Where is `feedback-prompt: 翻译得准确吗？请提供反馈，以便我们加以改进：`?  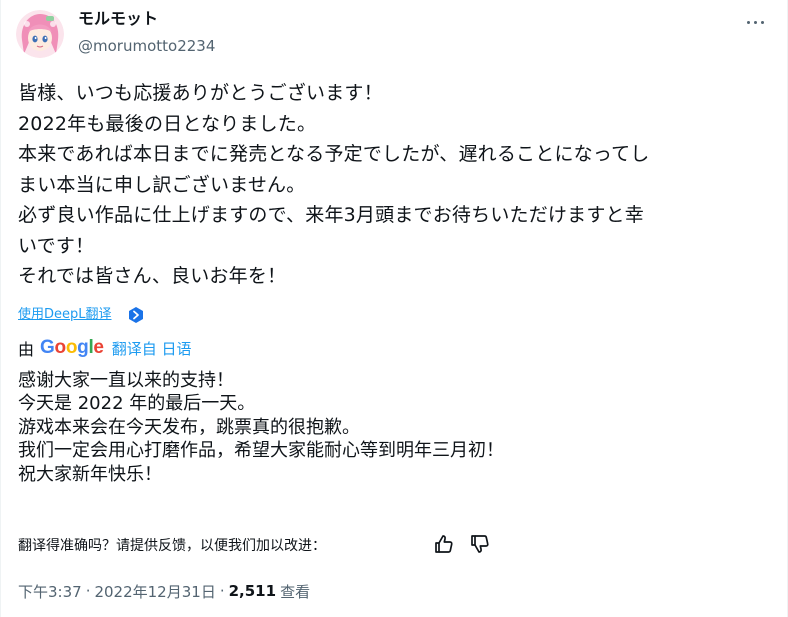
feedback-prompt: 翻译得准确吗？请提供反馈，以便我们加以改进： is located at coordinates (172, 546).